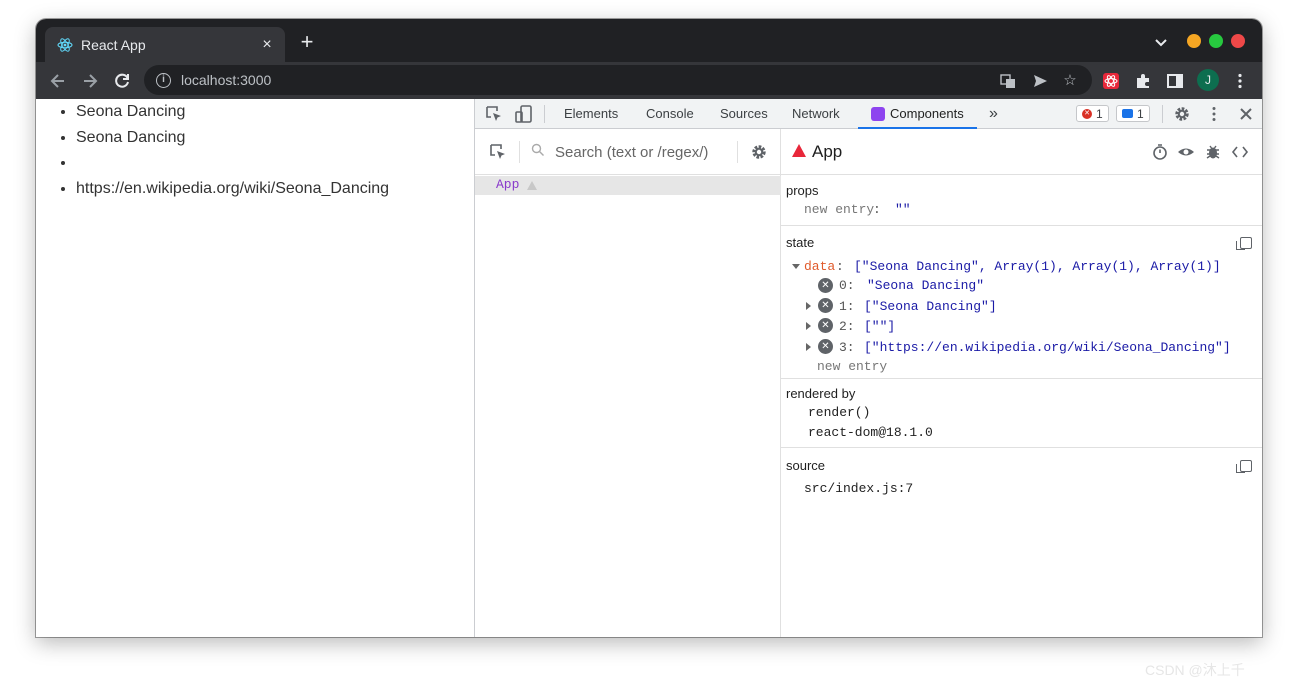 This screenshot has width=1298, height=689. What do you see at coordinates (165, 44) in the screenshot?
I see `browser-tab-react-app: React App ×` at bounding box center [165, 44].